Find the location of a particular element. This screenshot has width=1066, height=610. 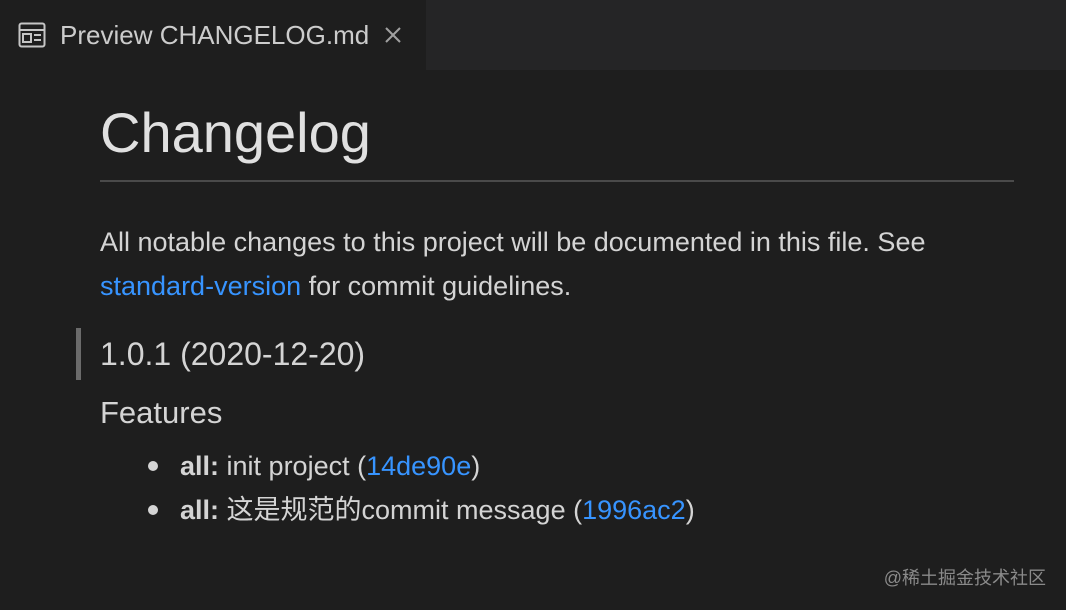

tab-preview-changelog: Preview CHANGELOG.md is located at coordinates (213, 35).